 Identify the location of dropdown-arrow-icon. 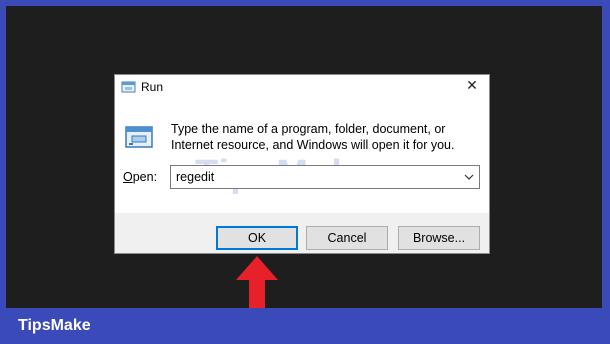
(469, 177).